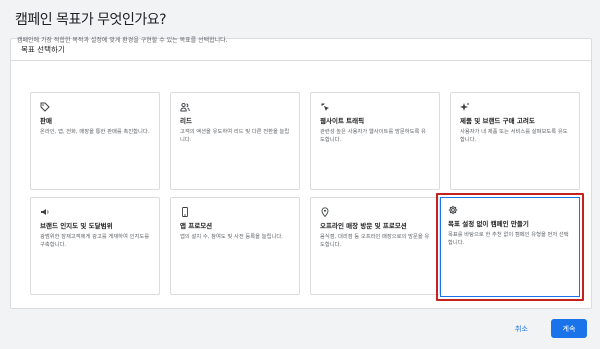  I want to click on people-icon, so click(185, 107).